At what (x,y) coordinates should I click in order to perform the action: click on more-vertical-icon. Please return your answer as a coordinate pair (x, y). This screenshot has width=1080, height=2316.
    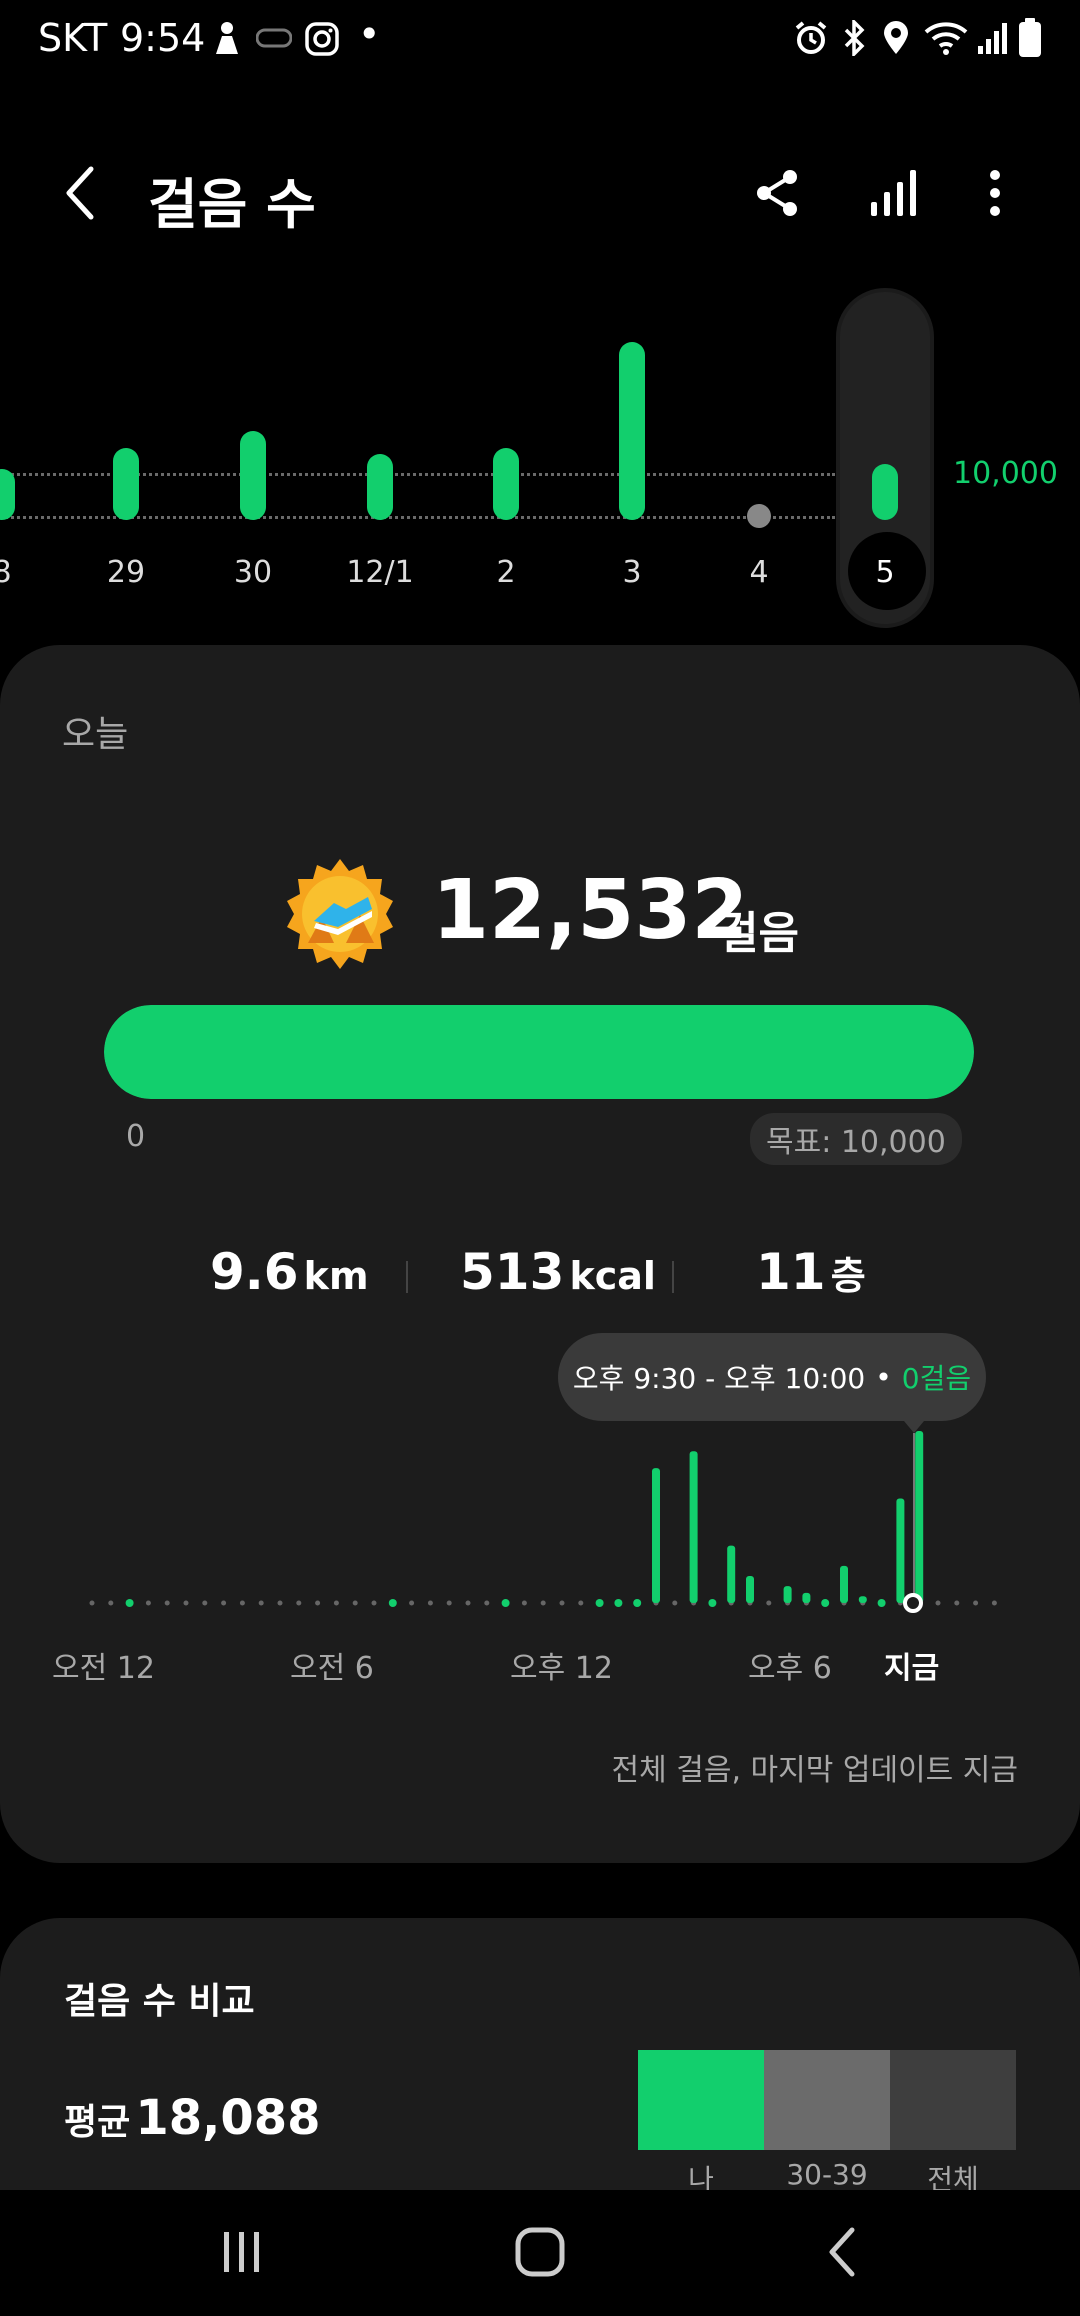
    Looking at the image, I should click on (995, 193).